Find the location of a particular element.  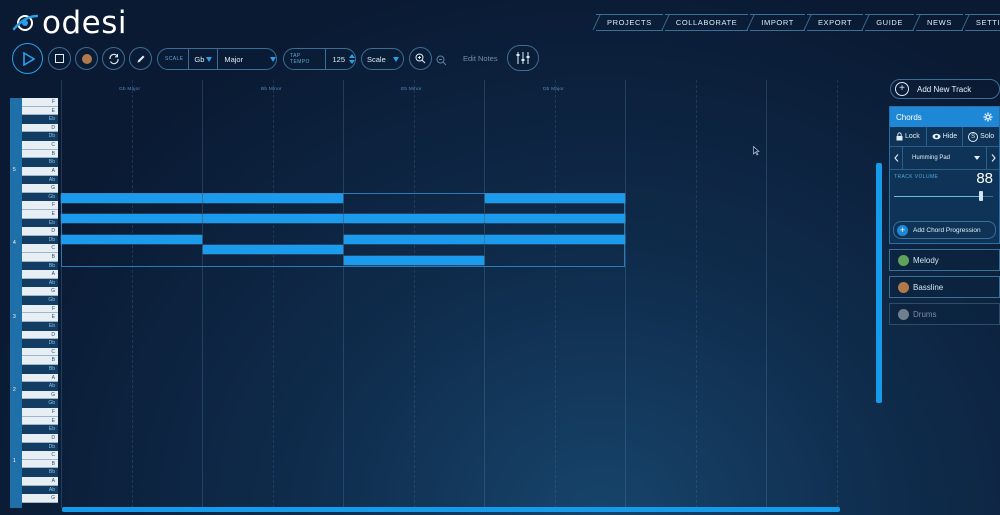

zoom-in-button is located at coordinates (420, 58).